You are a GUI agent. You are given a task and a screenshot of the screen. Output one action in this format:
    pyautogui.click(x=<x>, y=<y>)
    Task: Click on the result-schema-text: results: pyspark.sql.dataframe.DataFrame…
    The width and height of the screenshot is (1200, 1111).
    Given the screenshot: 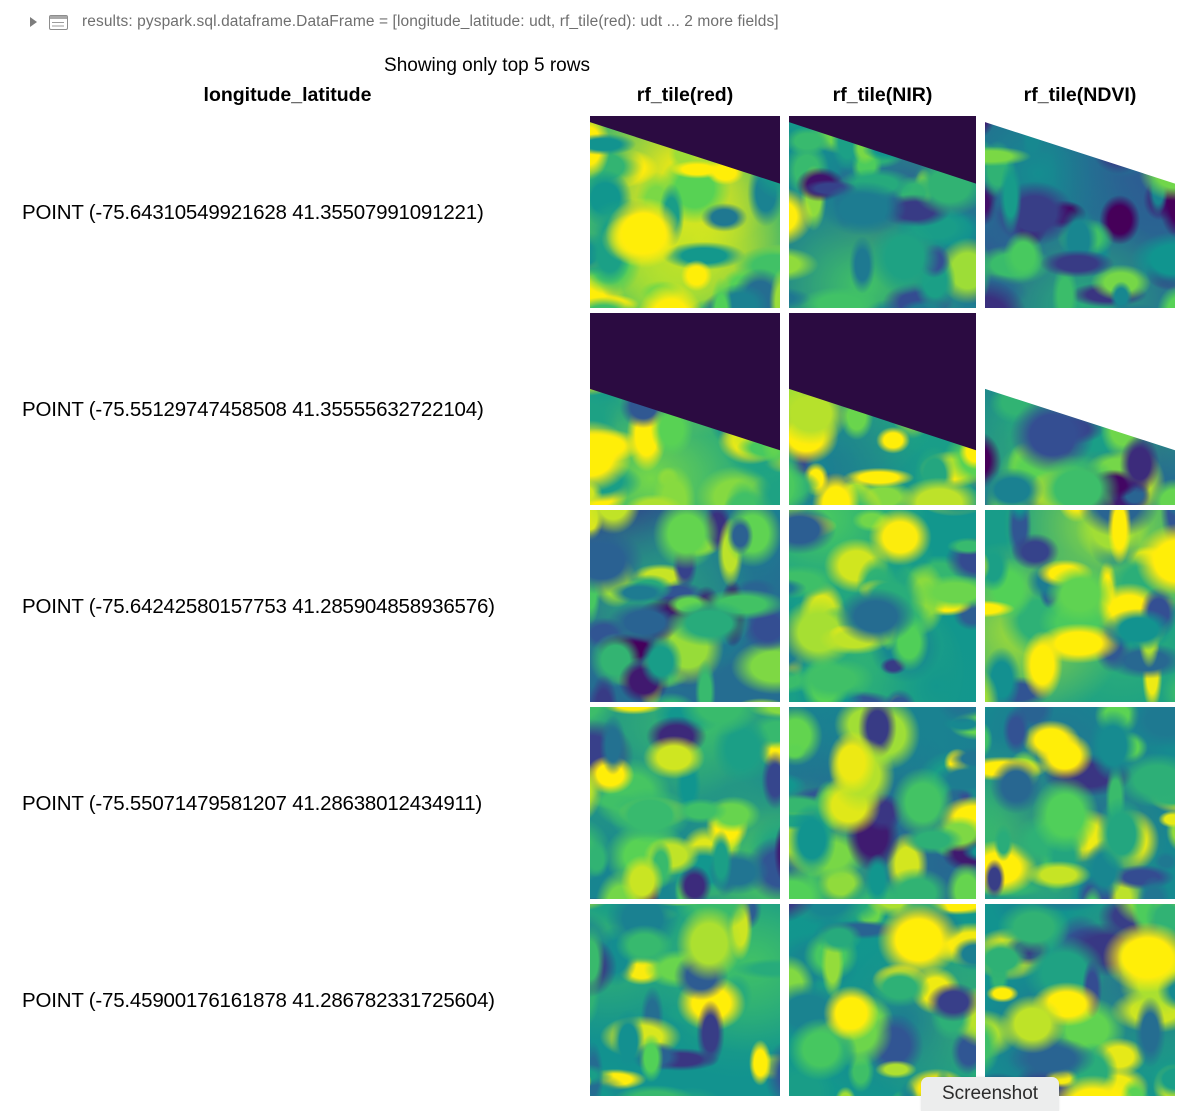 What is the action you would take?
    pyautogui.click(x=430, y=21)
    